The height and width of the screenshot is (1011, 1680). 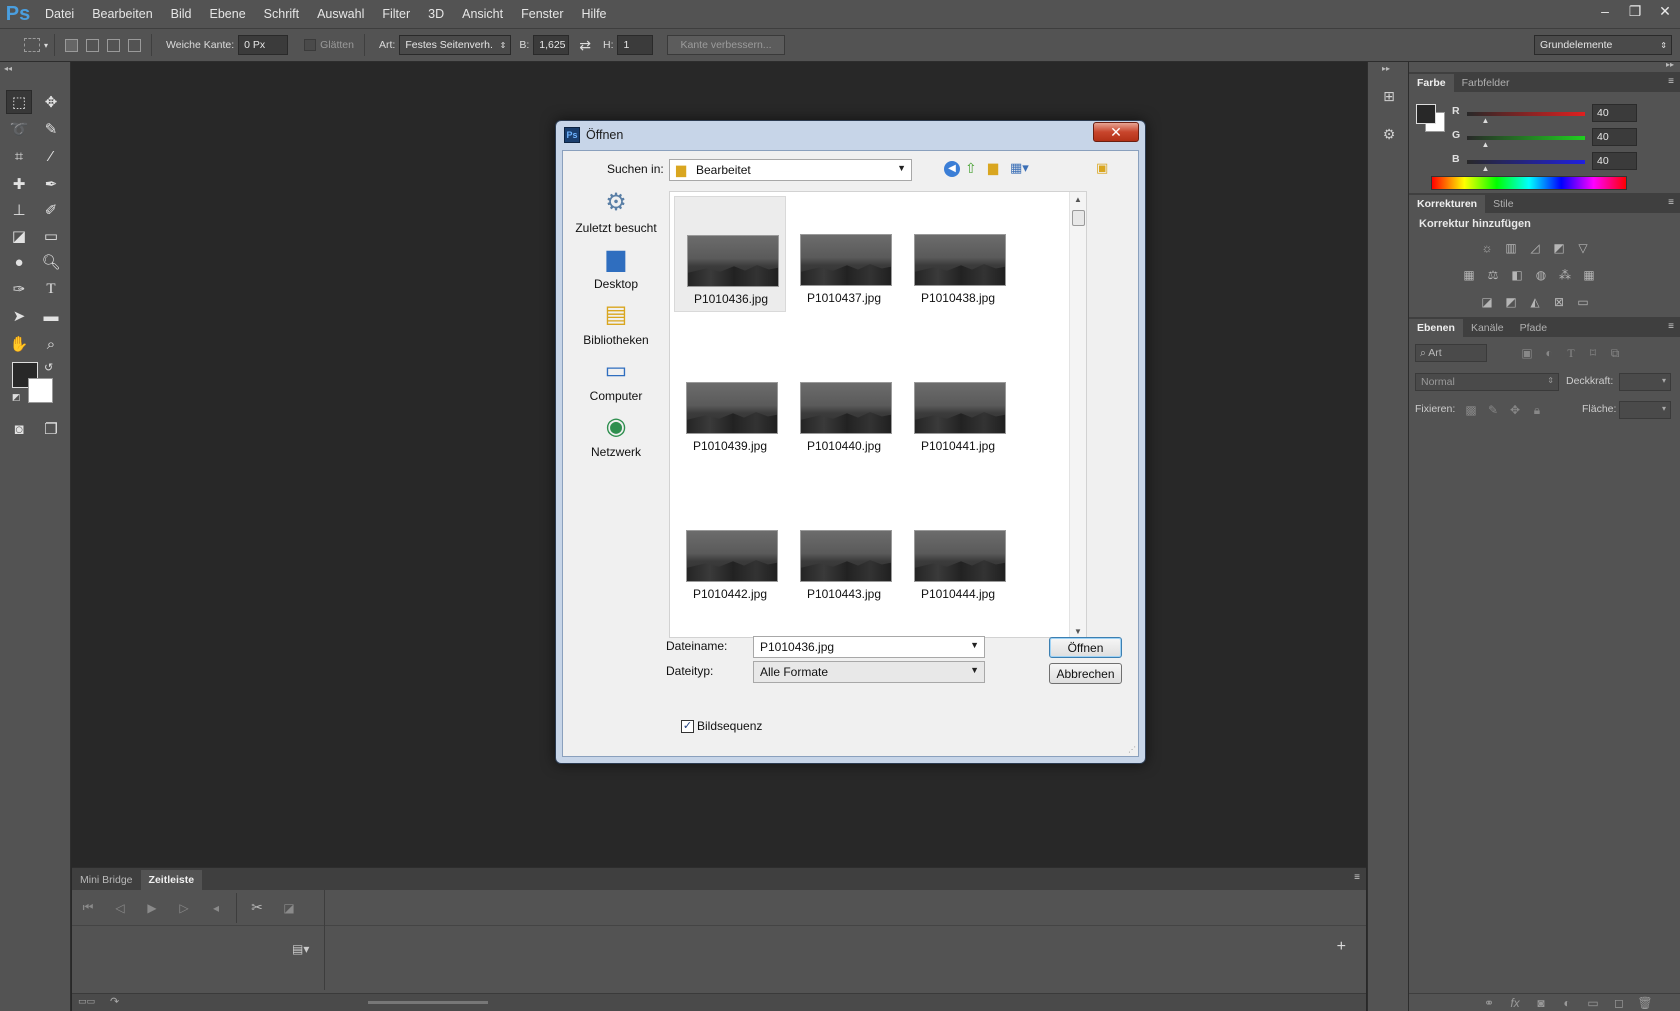 What do you see at coordinates (993, 168) in the screenshot?
I see `new-folder-icon: ▆` at bounding box center [993, 168].